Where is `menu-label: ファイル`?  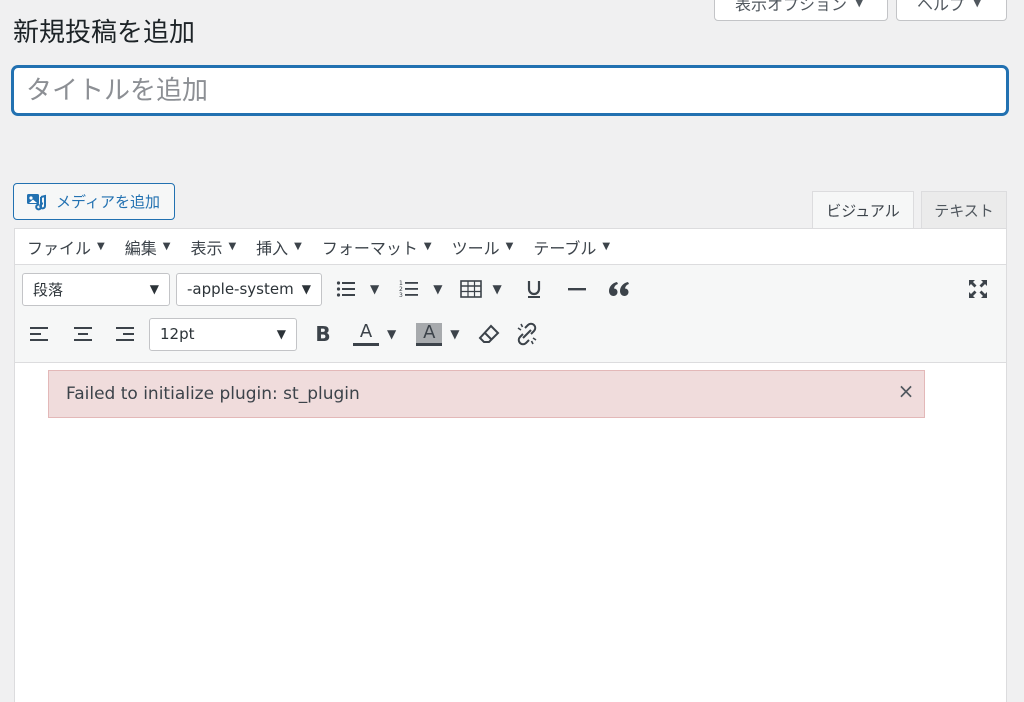 menu-label: ファイル is located at coordinates (59, 248).